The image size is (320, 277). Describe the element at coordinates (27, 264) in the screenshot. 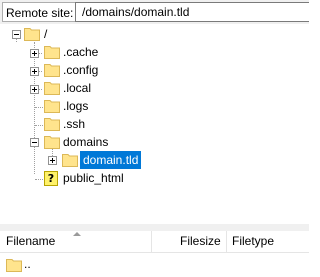

I see `file-name: ..` at that location.